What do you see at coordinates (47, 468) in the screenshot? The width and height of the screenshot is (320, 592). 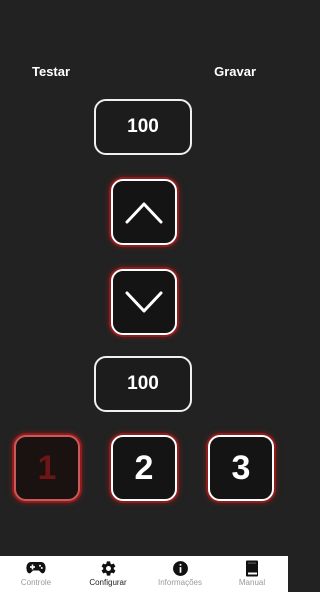 I see `slot-1-button: 1` at bounding box center [47, 468].